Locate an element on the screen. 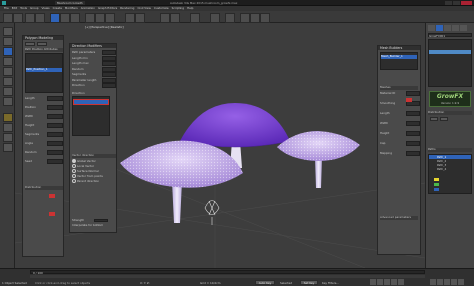 The image size is (474, 286). object-name-field: GrowFX001 is located at coordinates (450, 35).